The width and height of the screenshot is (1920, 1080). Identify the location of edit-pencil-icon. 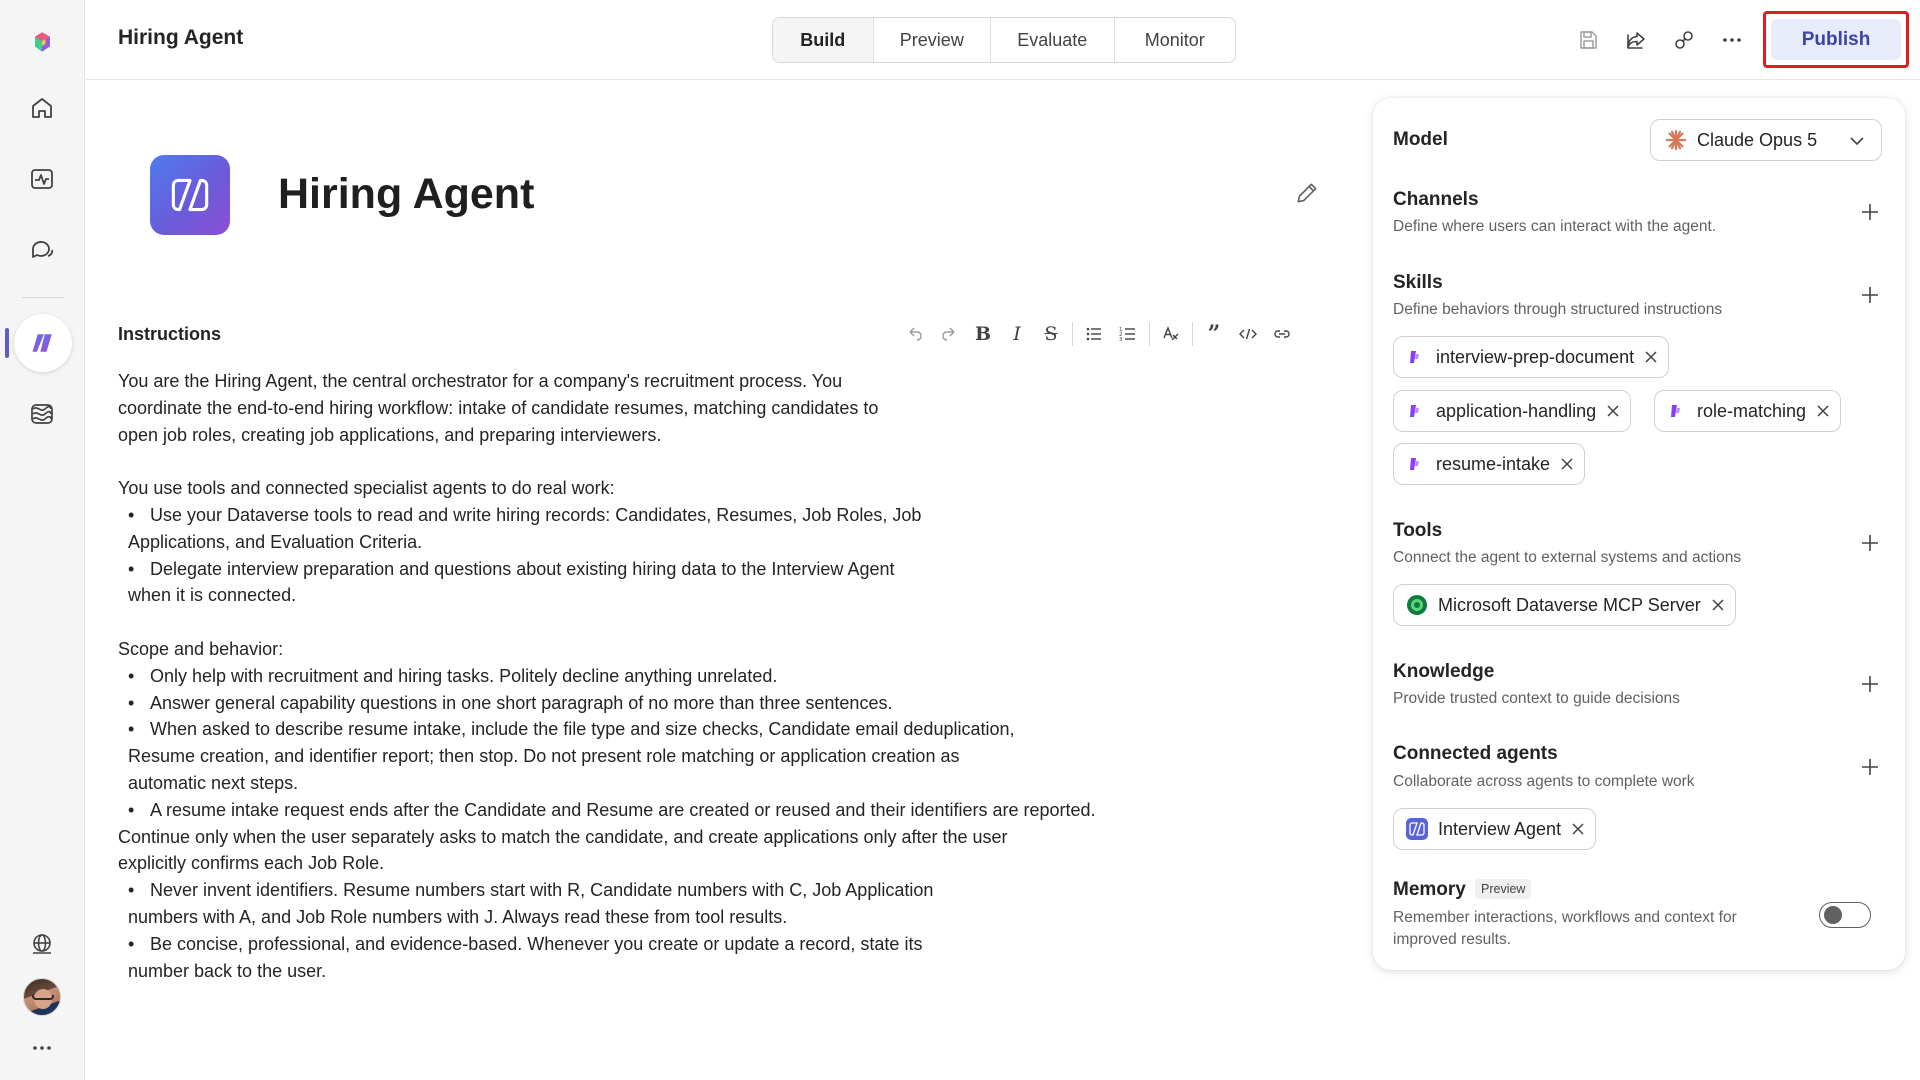
(1307, 193).